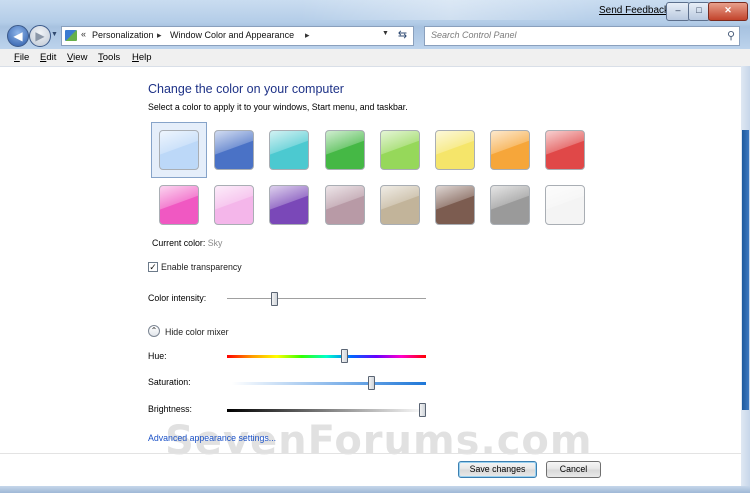  I want to click on menu-tools-label: ools, so click(111, 57).